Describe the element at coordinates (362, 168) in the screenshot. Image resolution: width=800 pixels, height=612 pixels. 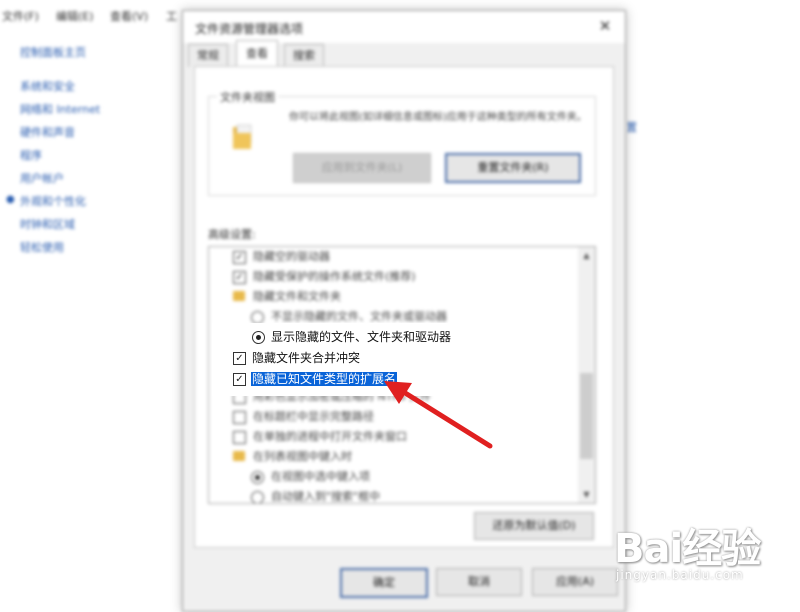
I see `apply-to-folders-button: 应用到文件夹(L)` at that location.